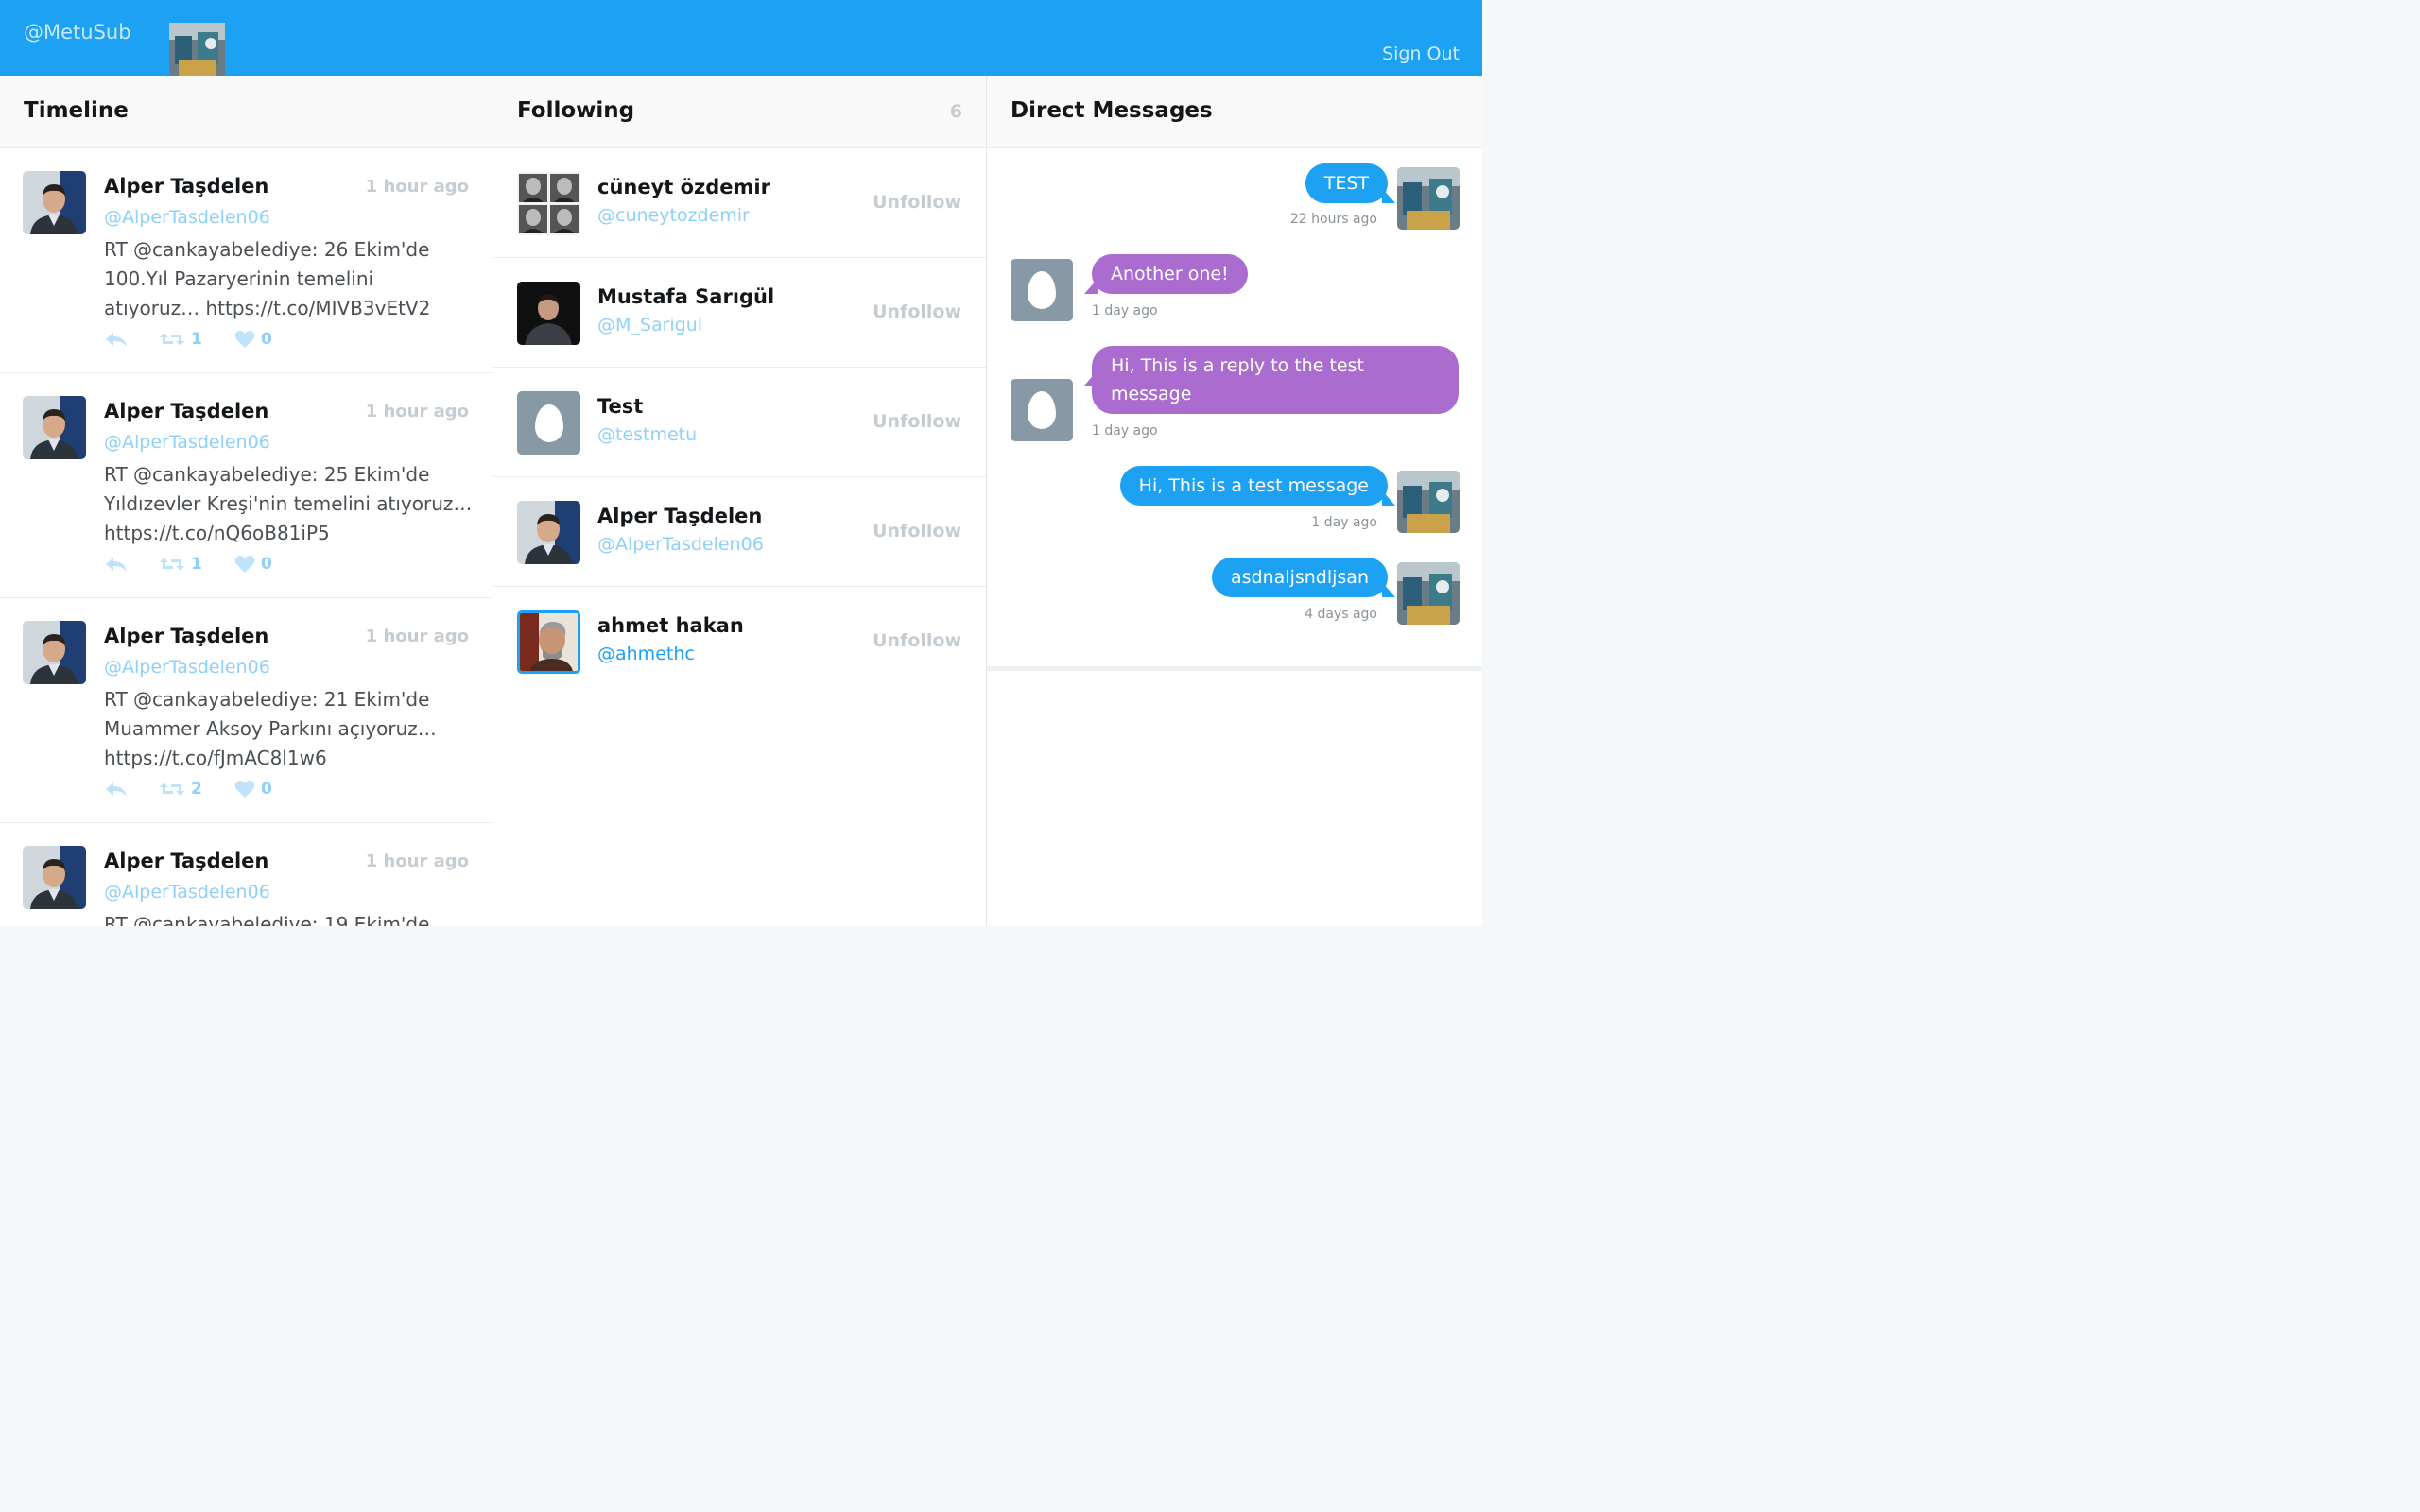 The image size is (2420, 1512). I want to click on brand-handle: @MetuSub, so click(77, 32).